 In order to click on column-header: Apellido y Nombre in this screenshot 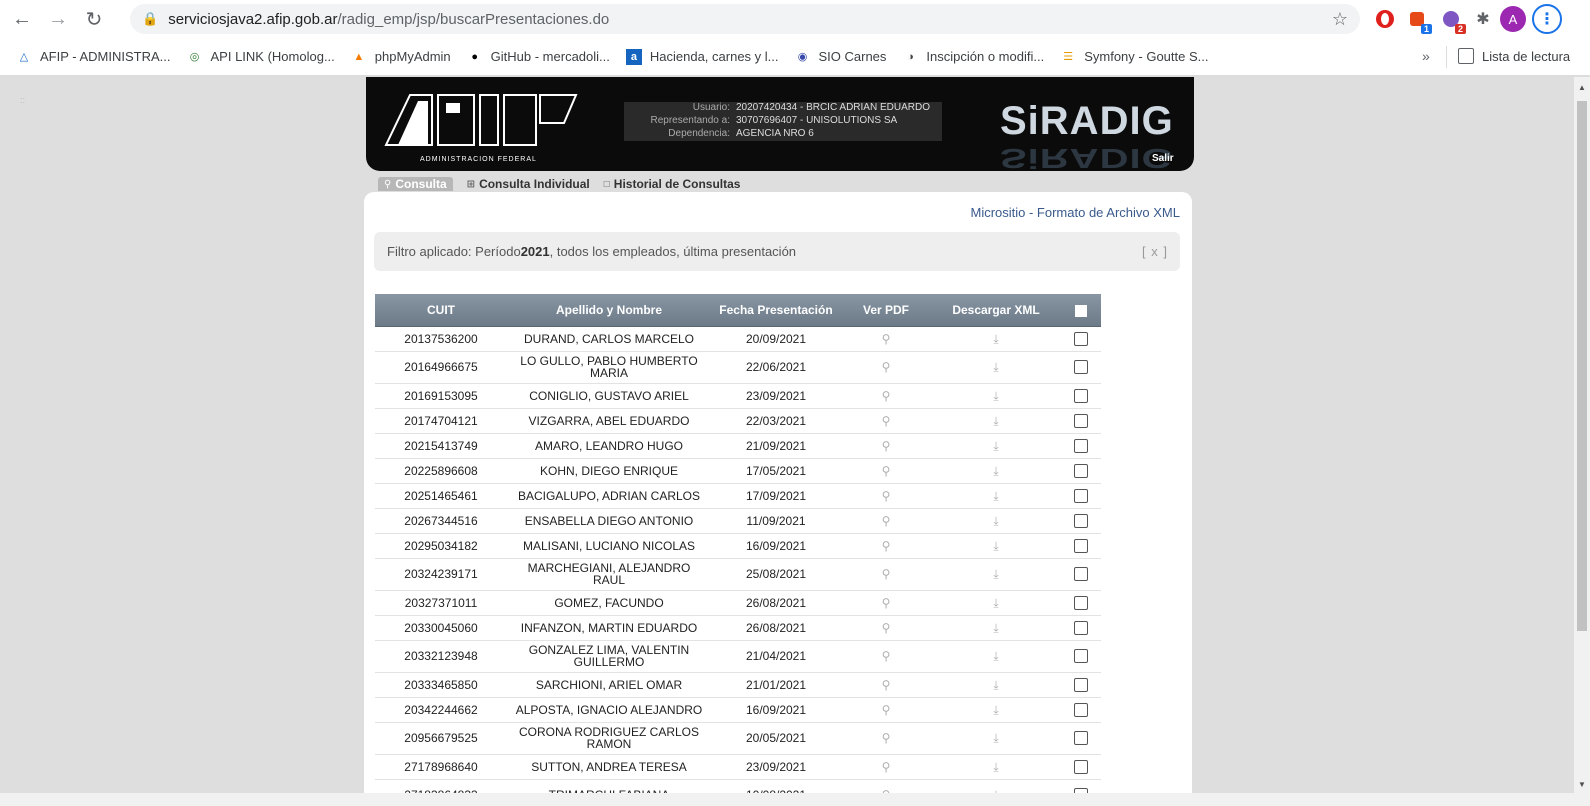, I will do `click(609, 310)`.